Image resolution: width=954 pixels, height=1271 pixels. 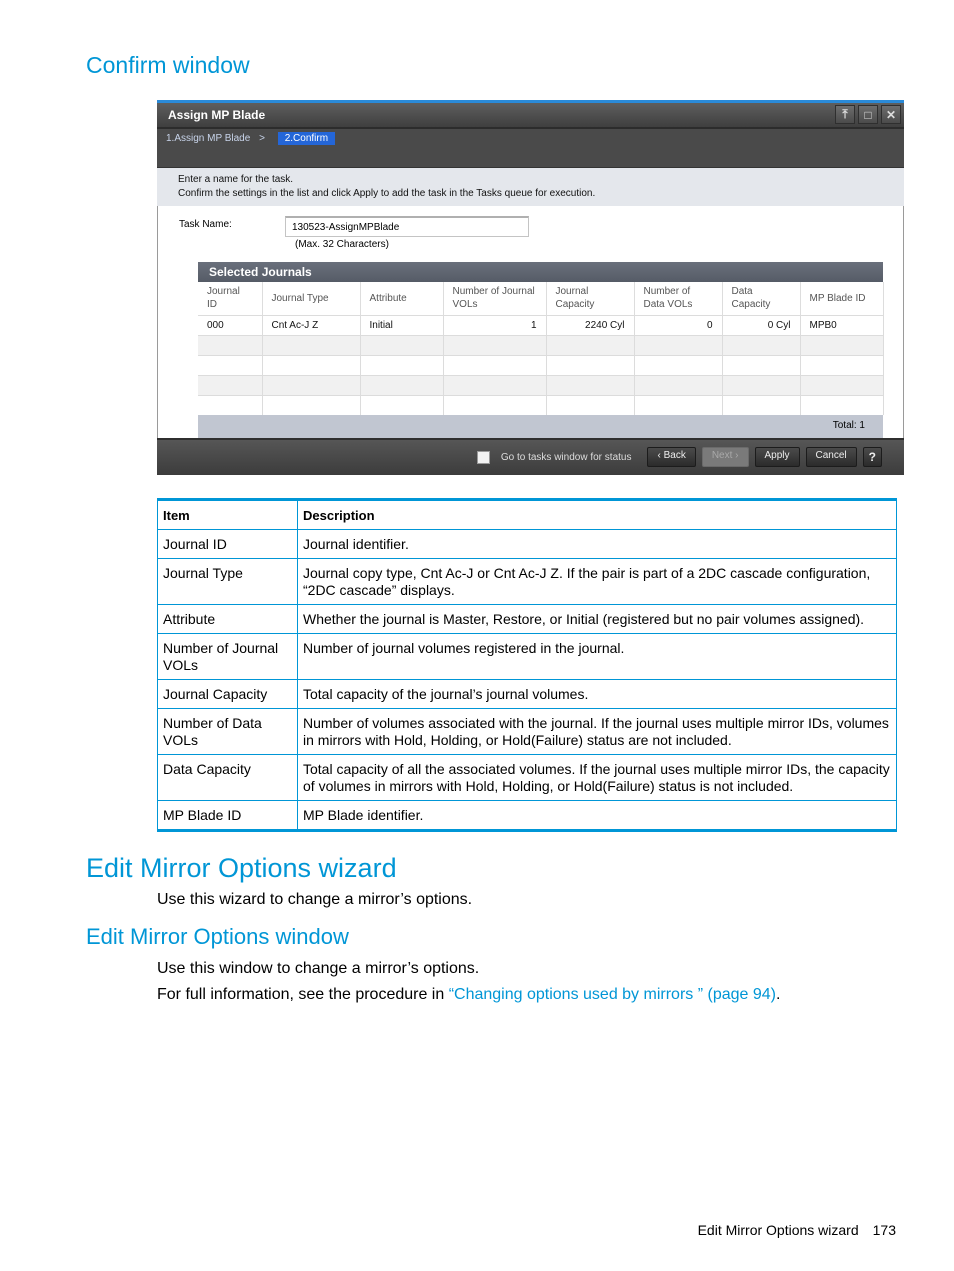 I want to click on column-header: Number of Journal VOLs, so click(x=495, y=298).